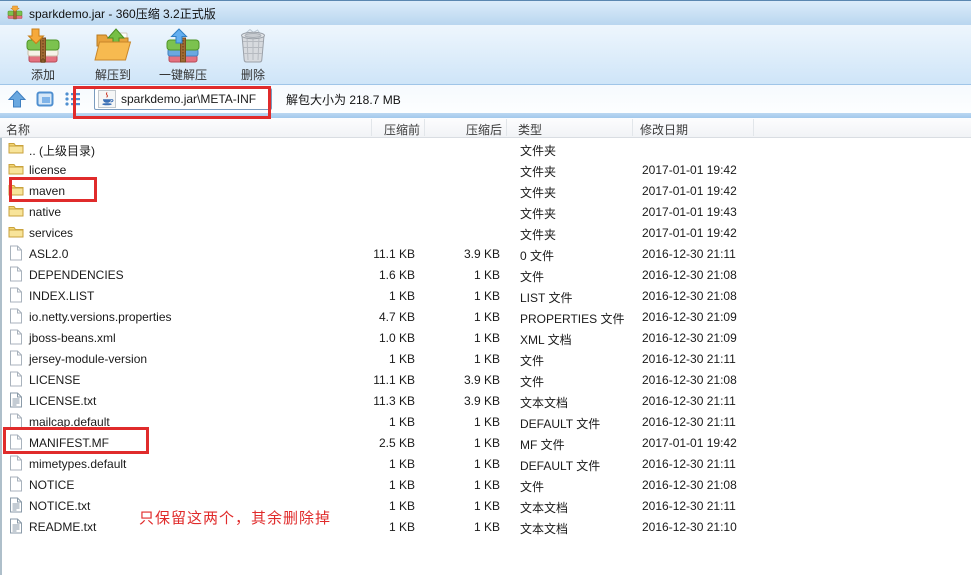  What do you see at coordinates (560, 466) in the screenshot?
I see `file-type: DEFAULT 文件` at bounding box center [560, 466].